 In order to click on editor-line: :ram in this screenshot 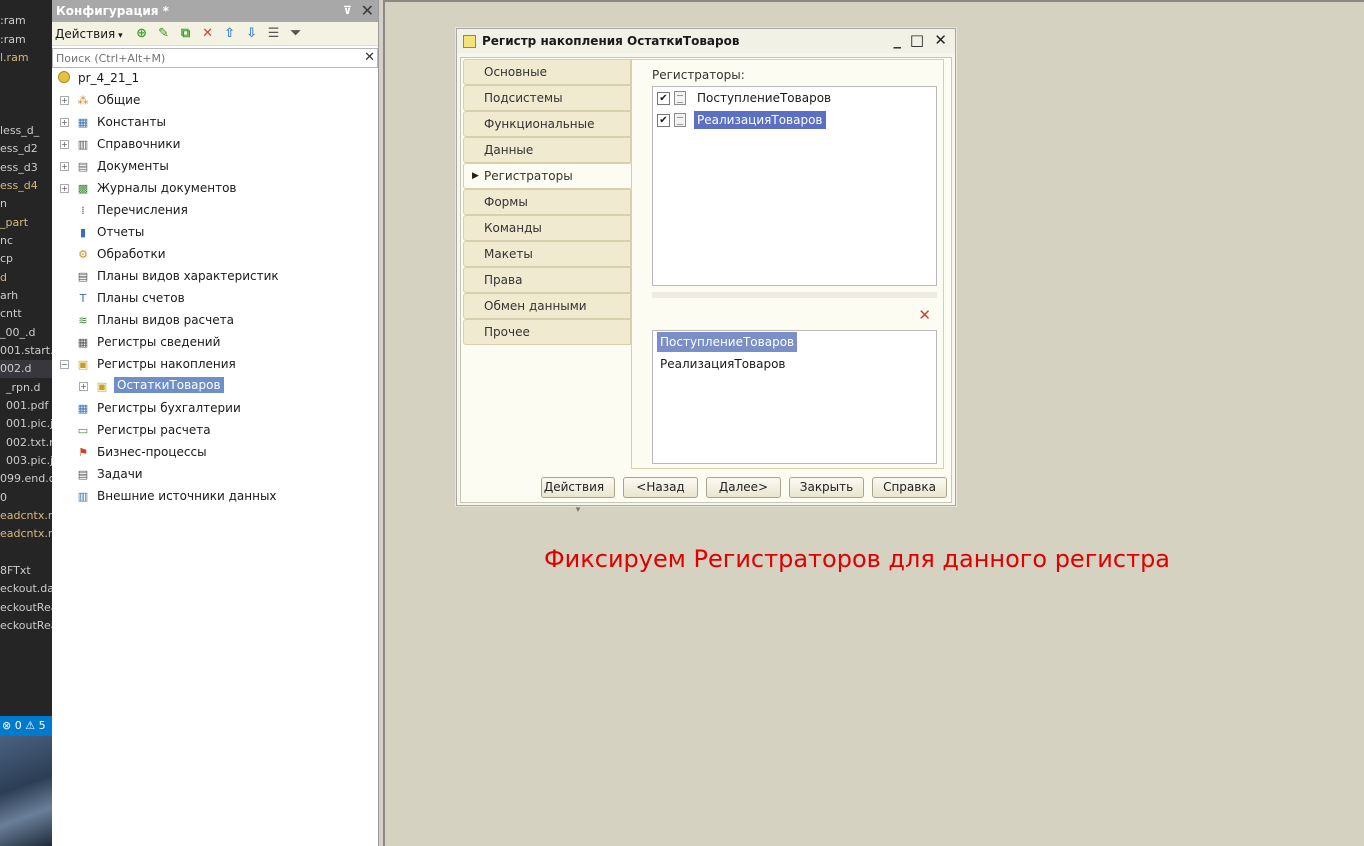, I will do `click(13, 39)`.